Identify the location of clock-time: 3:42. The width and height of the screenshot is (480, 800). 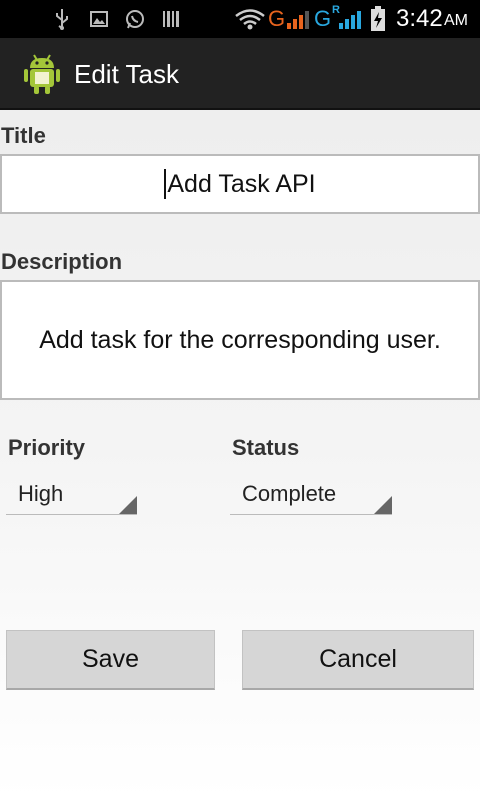
(419, 18).